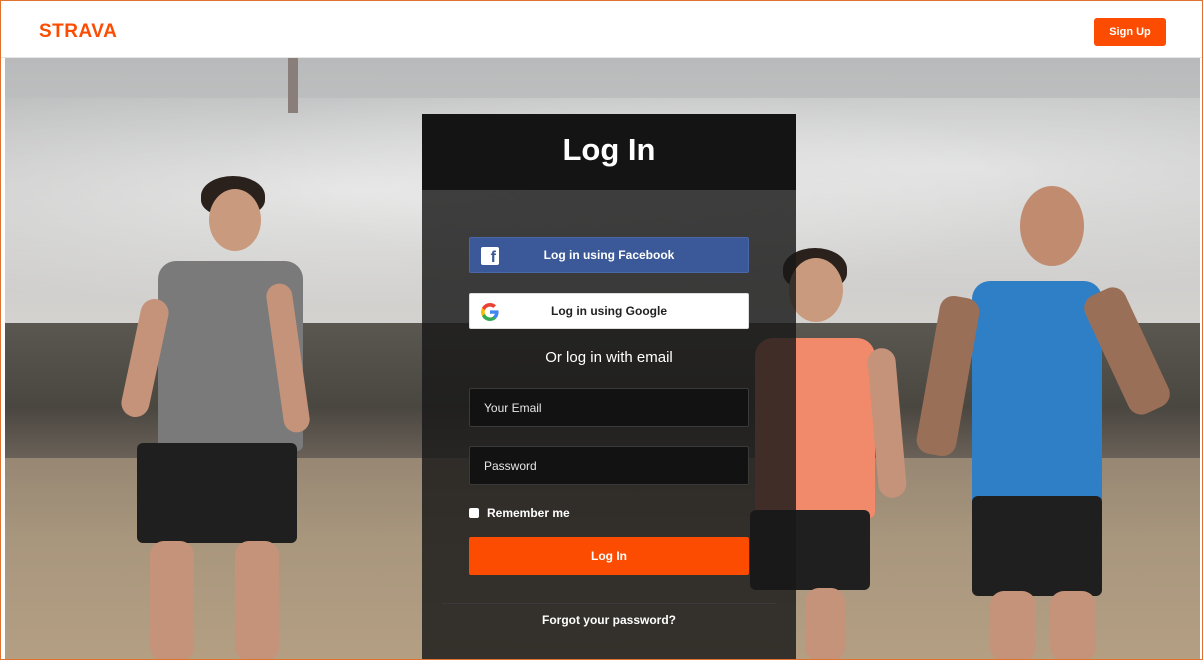 The width and height of the screenshot is (1203, 660). I want to click on card-divider, so click(609, 603).